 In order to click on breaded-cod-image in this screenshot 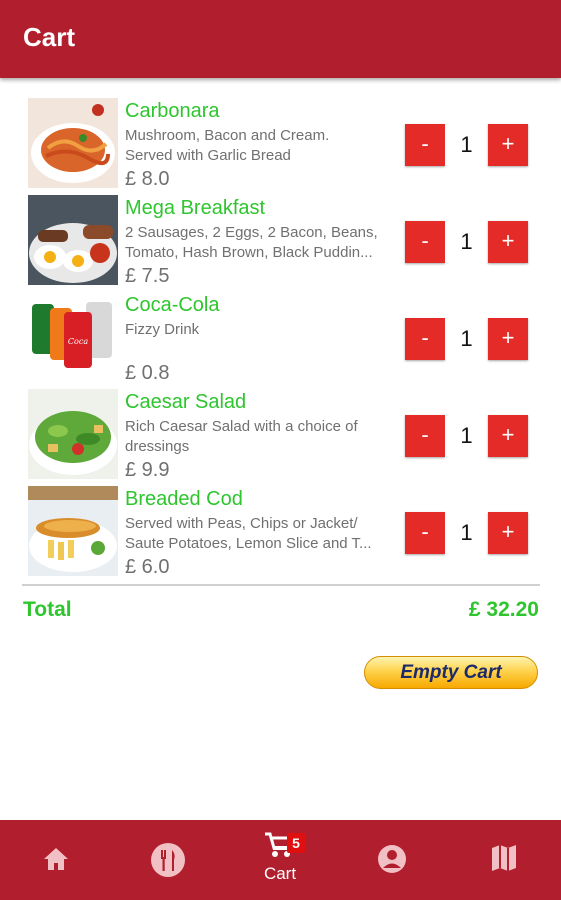, I will do `click(73, 531)`.